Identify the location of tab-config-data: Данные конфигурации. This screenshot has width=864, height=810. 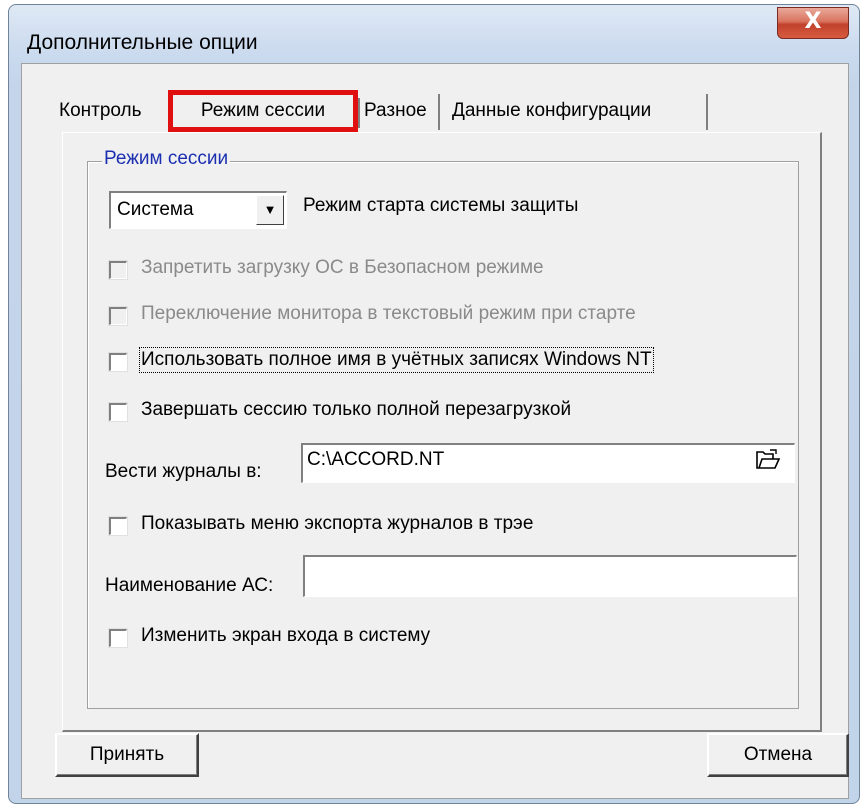
(575, 112).